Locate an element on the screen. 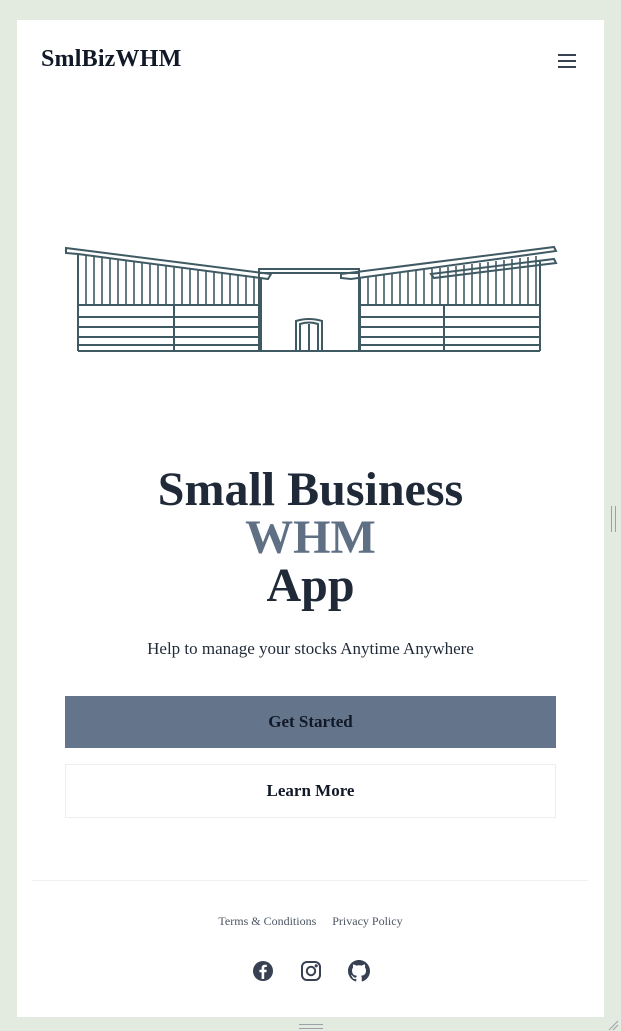  footer-links: Terms & Conditions Privacy Policy is located at coordinates (310, 921).